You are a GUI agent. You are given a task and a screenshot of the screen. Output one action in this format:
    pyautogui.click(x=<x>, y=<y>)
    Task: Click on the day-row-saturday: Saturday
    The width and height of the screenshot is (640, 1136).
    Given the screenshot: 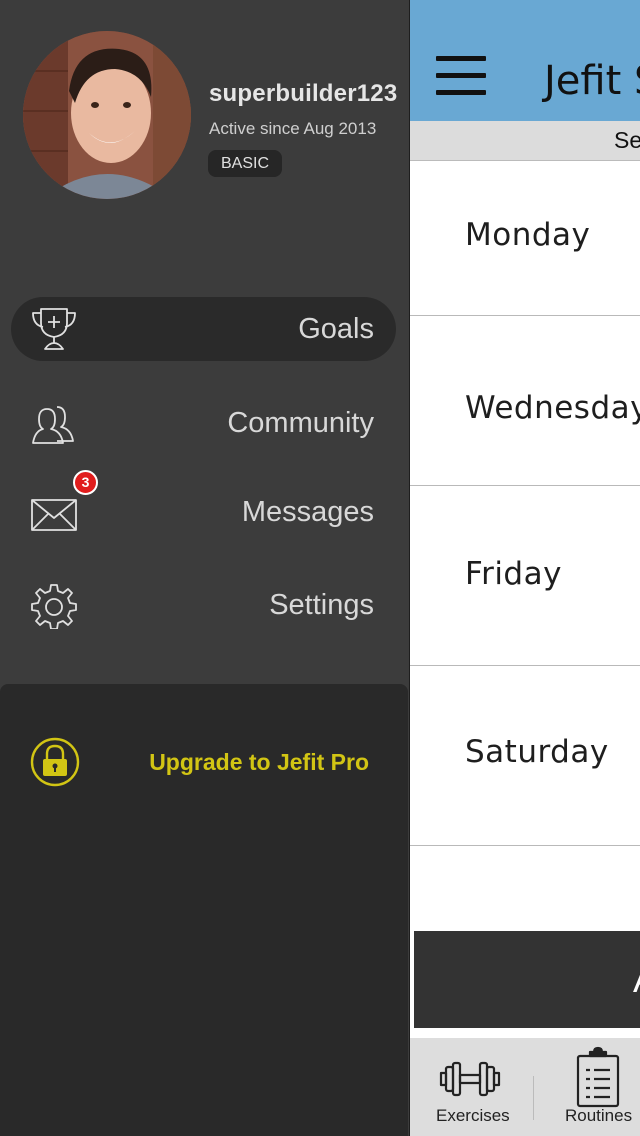 What is the action you would take?
    pyautogui.click(x=525, y=756)
    